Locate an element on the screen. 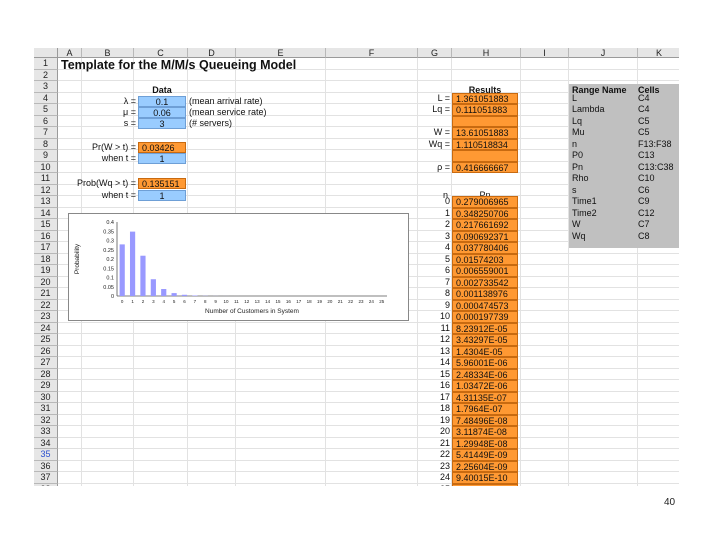 Image resolution: width=720 pixels, height=540 pixels. pn-value: 0.037780406 is located at coordinates (485, 248).